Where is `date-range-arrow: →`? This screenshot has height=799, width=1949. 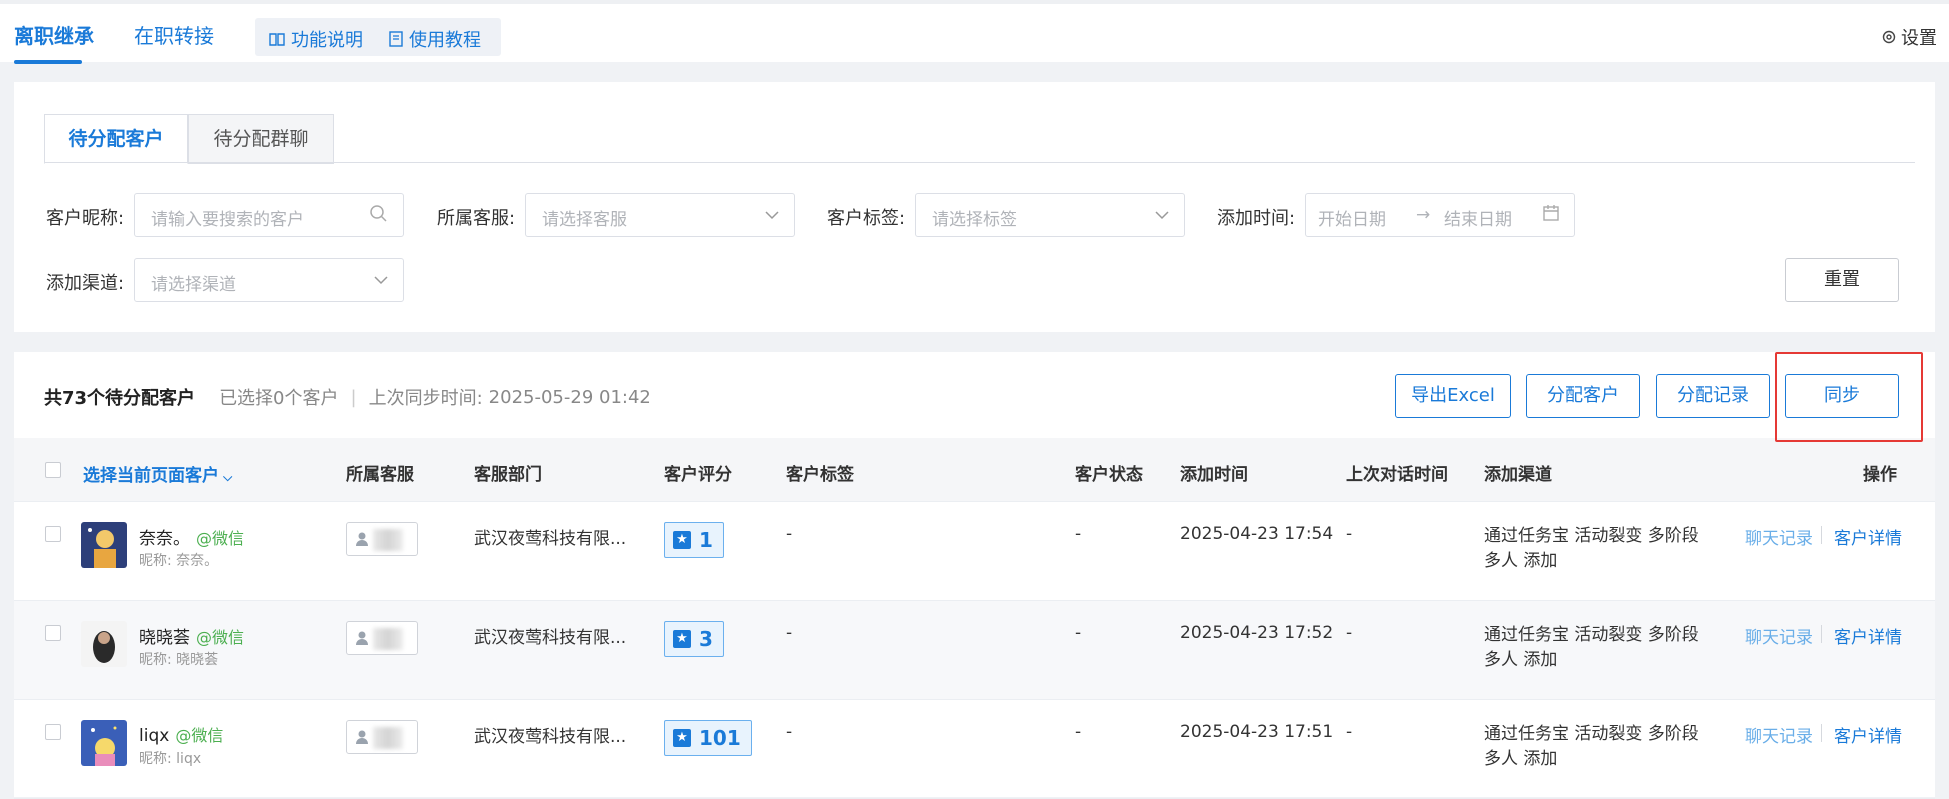 date-range-arrow: → is located at coordinates (1423, 215).